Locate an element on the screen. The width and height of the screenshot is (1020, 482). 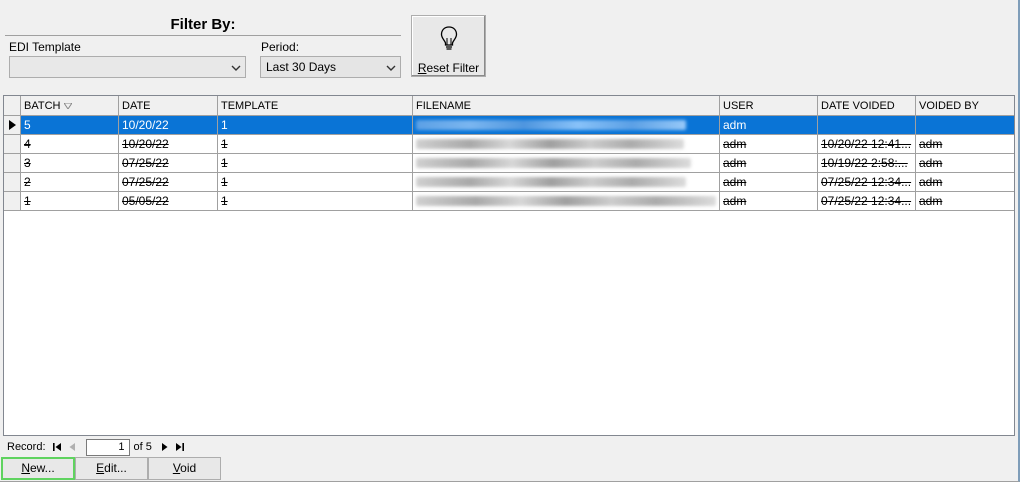
next-record-button is located at coordinates (165, 447).